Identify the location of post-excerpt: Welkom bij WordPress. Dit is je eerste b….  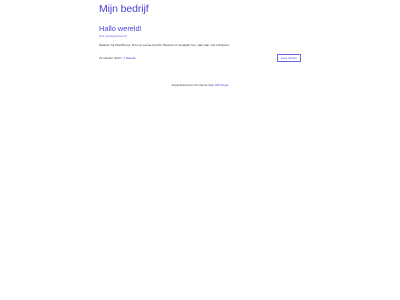
(164, 45).